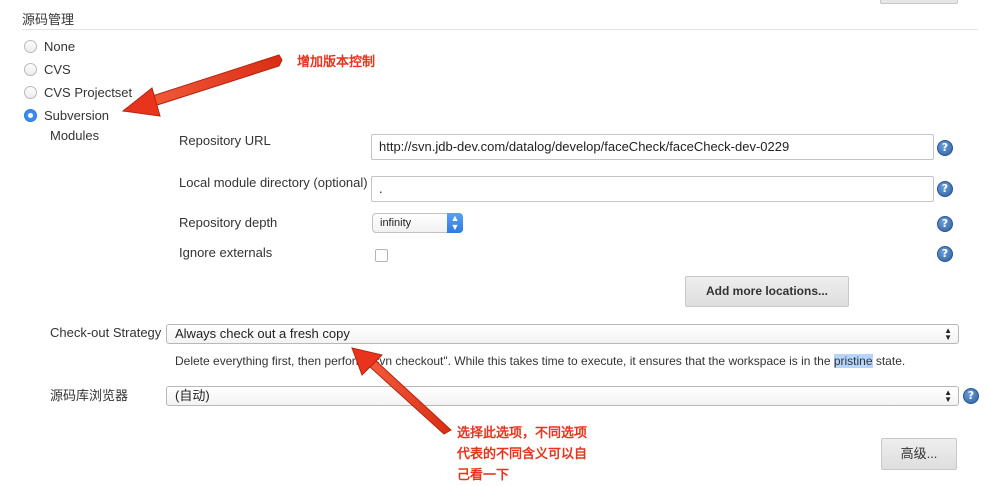 This screenshot has width=988, height=486. I want to click on annotation-bottom-text: 选择此选项，不同选项 代表的不同含义可以自 己看一下, so click(522, 454).